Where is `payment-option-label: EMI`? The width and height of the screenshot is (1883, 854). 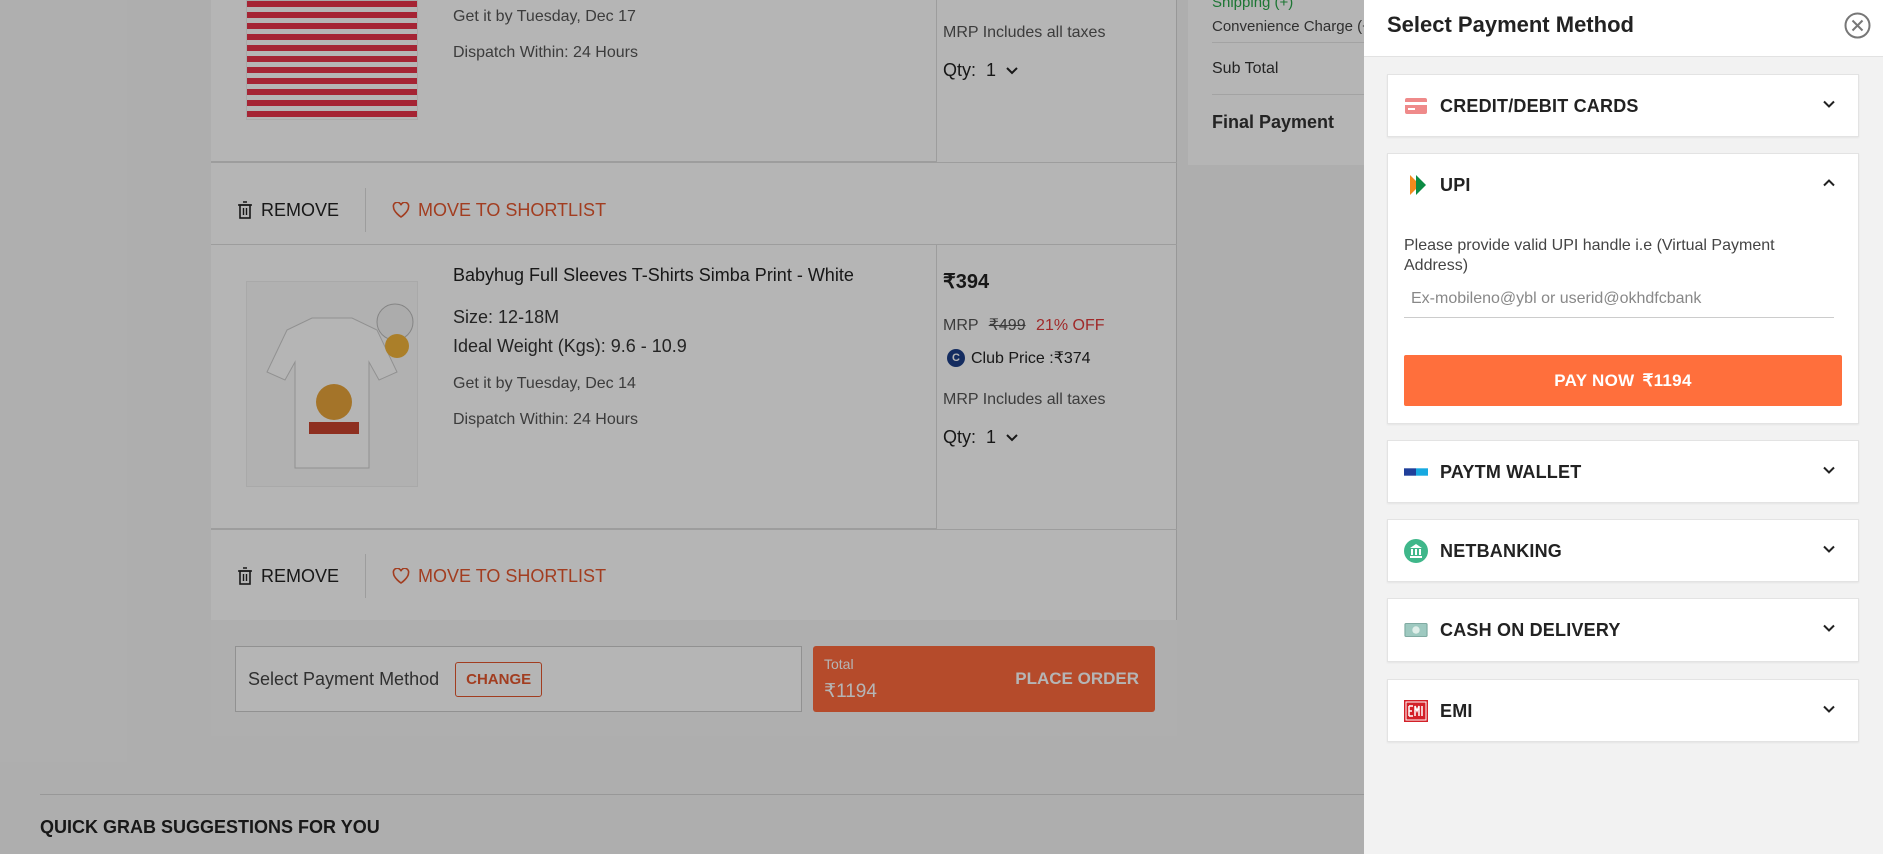
payment-option-label: EMI is located at coordinates (1456, 710).